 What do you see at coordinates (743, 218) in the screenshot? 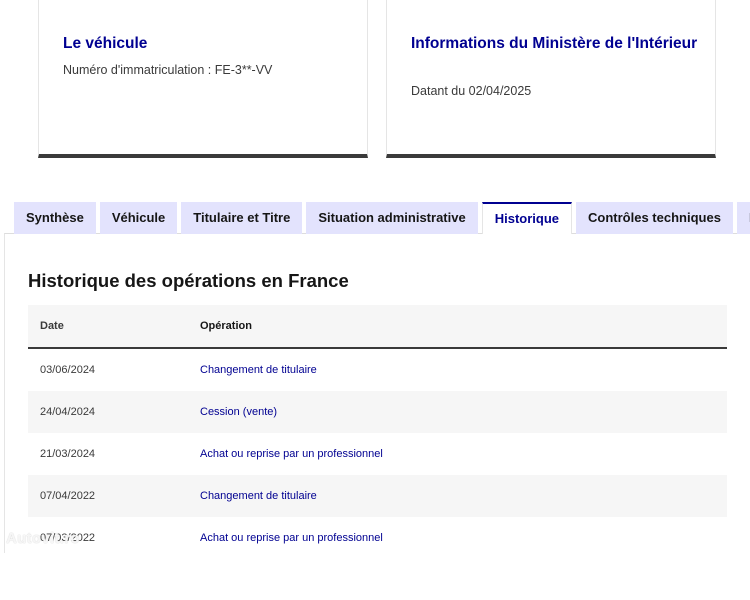
I see `tab-kilometrage: Kil` at bounding box center [743, 218].